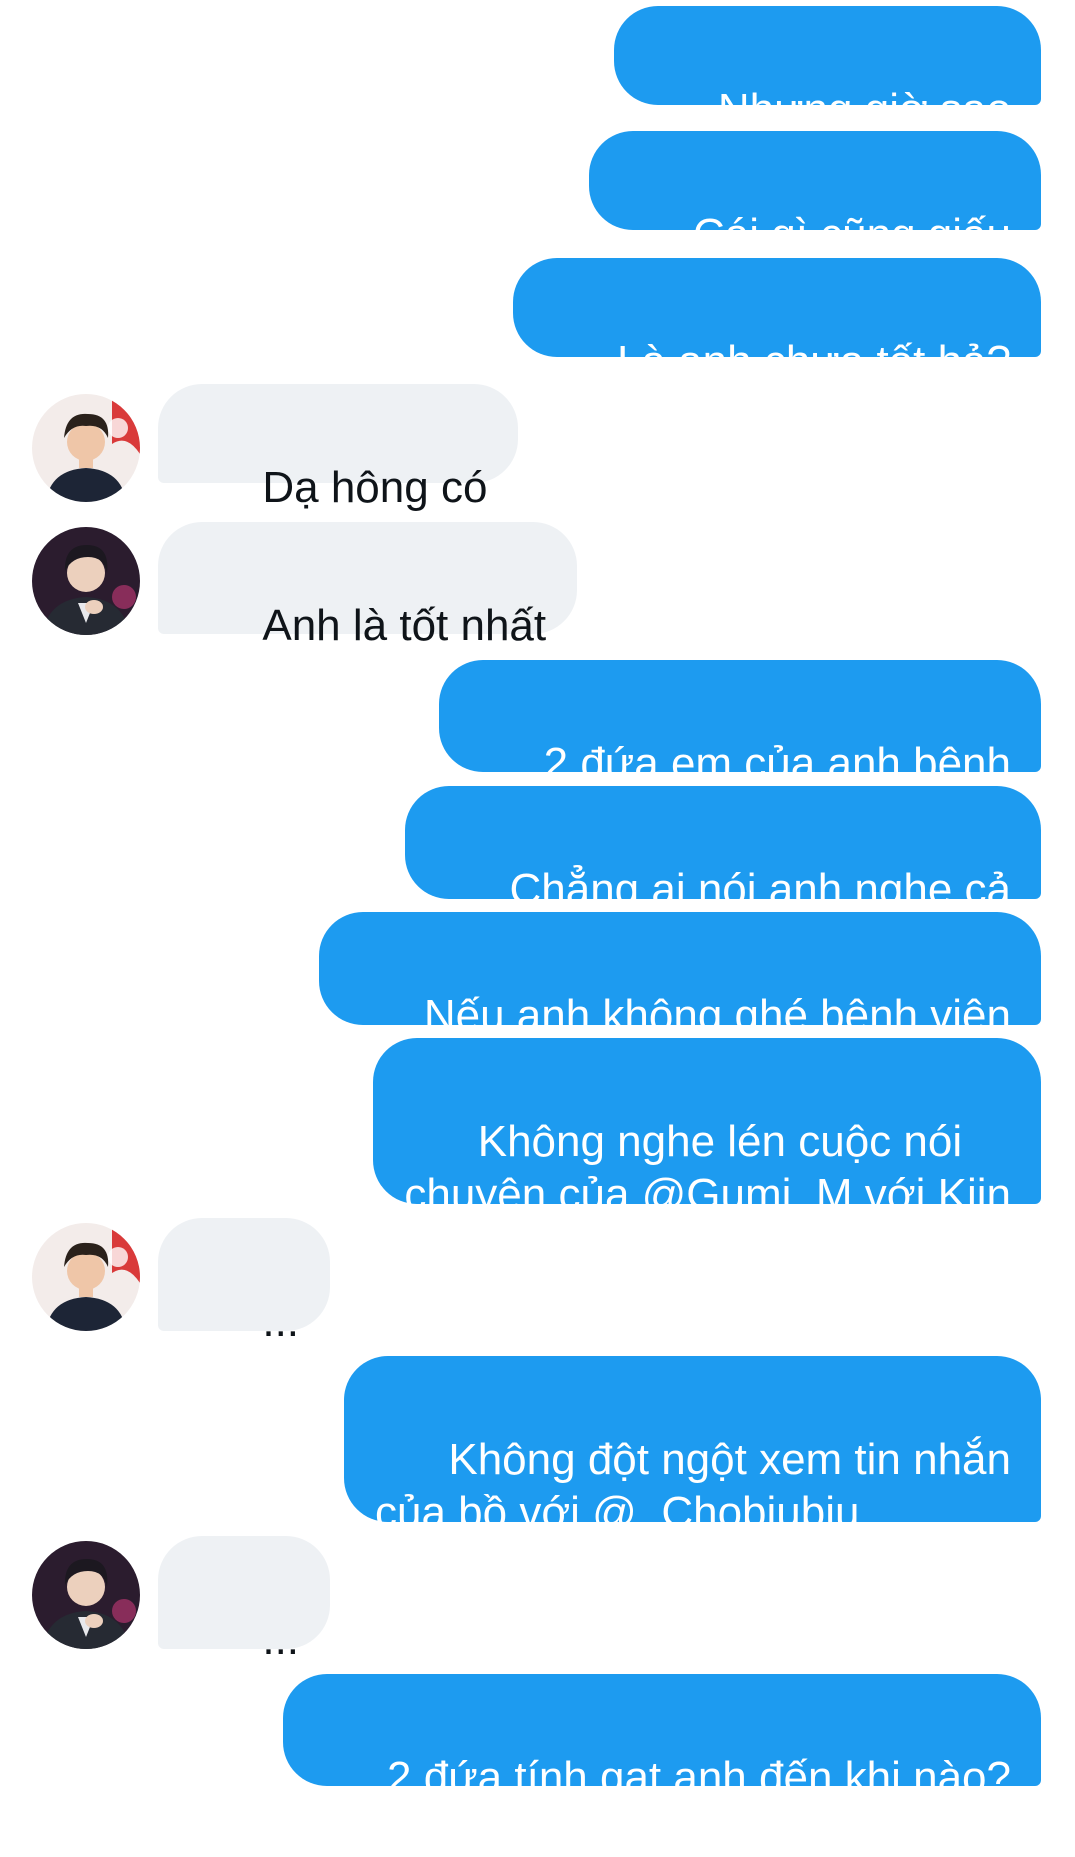 This screenshot has width=1075, height=1857. I want to click on message-text: Nhưng giờ sao, so click(864, 109).